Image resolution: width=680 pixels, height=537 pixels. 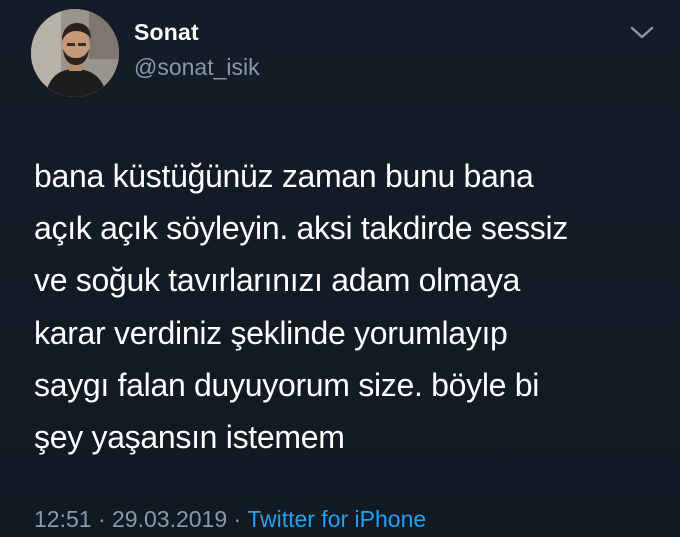 What do you see at coordinates (642, 33) in the screenshot?
I see `chevron-down-icon` at bounding box center [642, 33].